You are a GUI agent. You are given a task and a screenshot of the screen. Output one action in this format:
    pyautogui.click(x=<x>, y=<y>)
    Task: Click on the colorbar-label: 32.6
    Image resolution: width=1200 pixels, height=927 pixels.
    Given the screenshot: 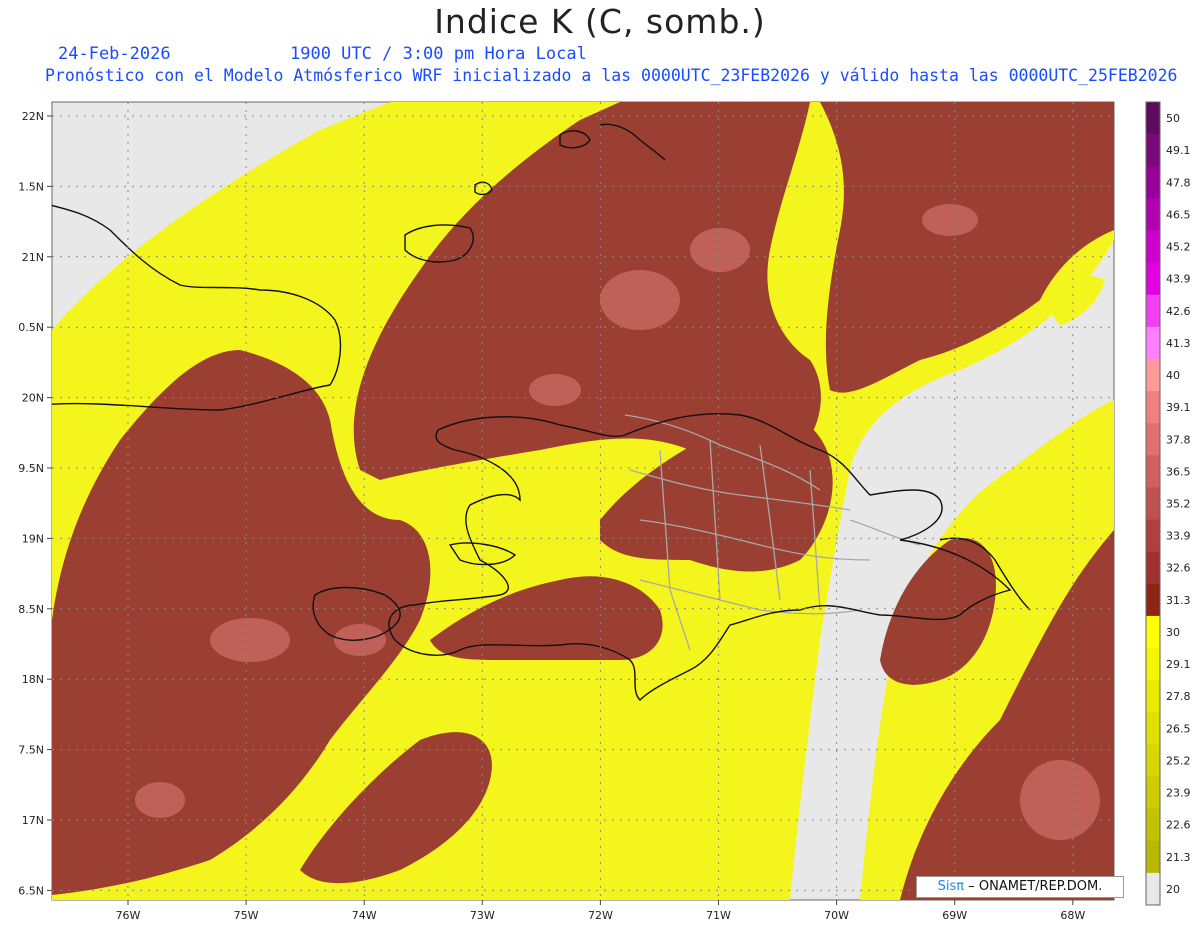 What is the action you would take?
    pyautogui.click(x=1178, y=568)
    